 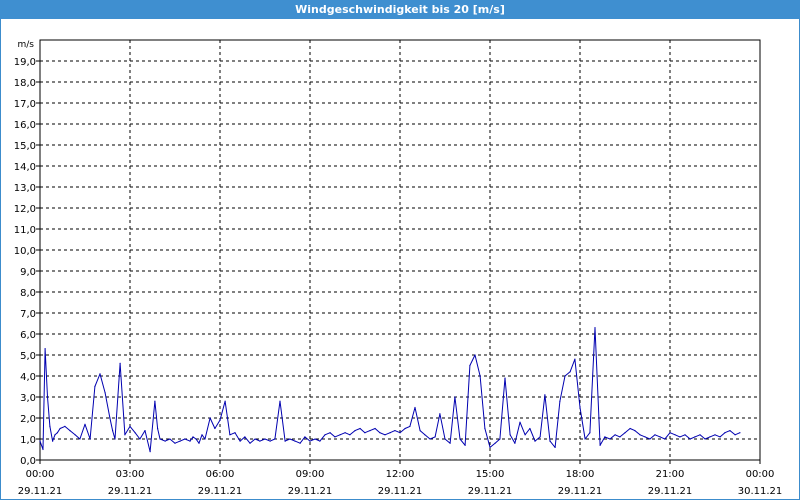 What do you see at coordinates (28, 440) in the screenshot?
I see `y-tick-label: 1,0` at bounding box center [28, 440].